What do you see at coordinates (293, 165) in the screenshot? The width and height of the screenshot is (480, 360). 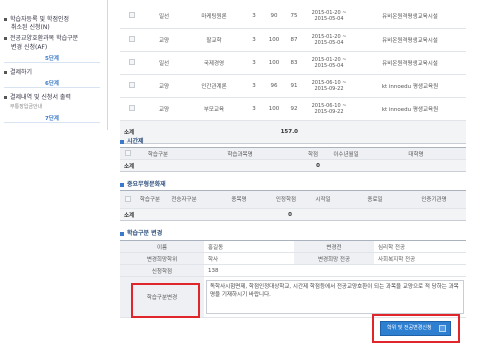 I see `time-total-row: 소계 0` at bounding box center [293, 165].